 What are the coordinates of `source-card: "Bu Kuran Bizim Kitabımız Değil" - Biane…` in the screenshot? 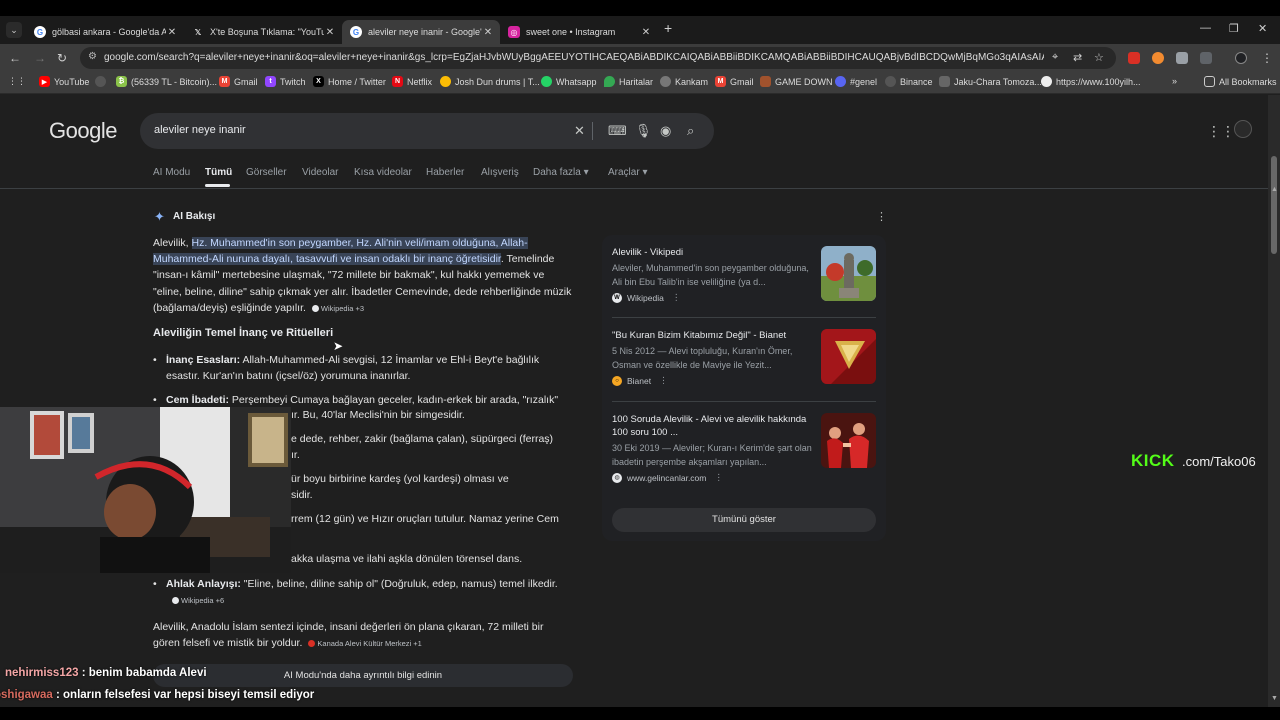 It's located at (715, 357).